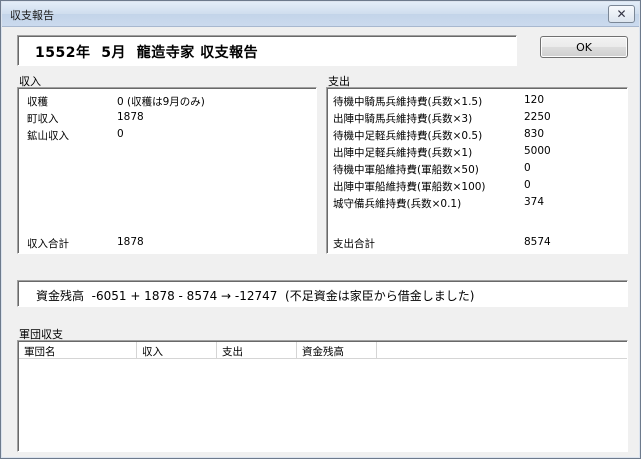 The width and height of the screenshot is (641, 459). I want to click on expense-item-label: 待機中軍船維持費(軍船数×50), so click(406, 170).